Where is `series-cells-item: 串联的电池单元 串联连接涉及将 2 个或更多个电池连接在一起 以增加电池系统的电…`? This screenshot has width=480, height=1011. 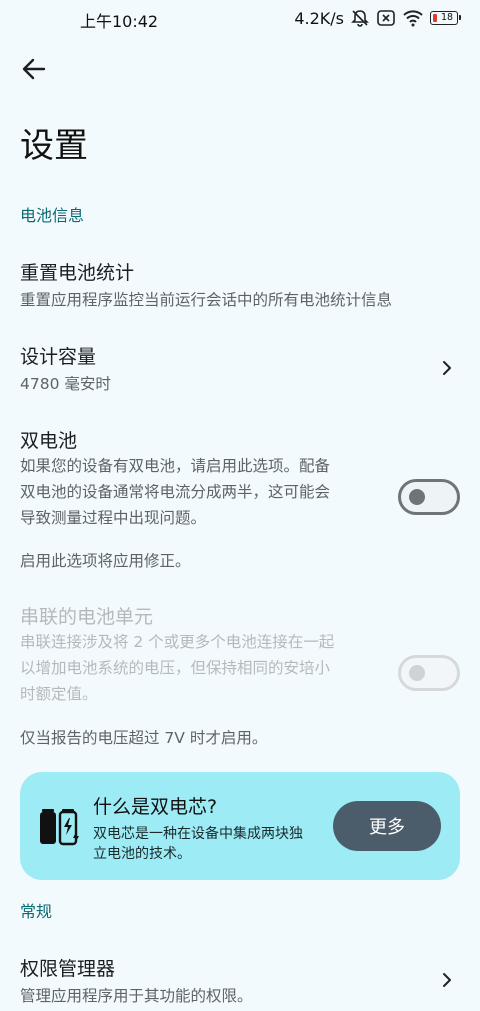
series-cells-item: 串联的电池单元 串联连接涉及将 2 个或更多个电池连接在一起 以增加电池系统的电… is located at coordinates (240, 653).